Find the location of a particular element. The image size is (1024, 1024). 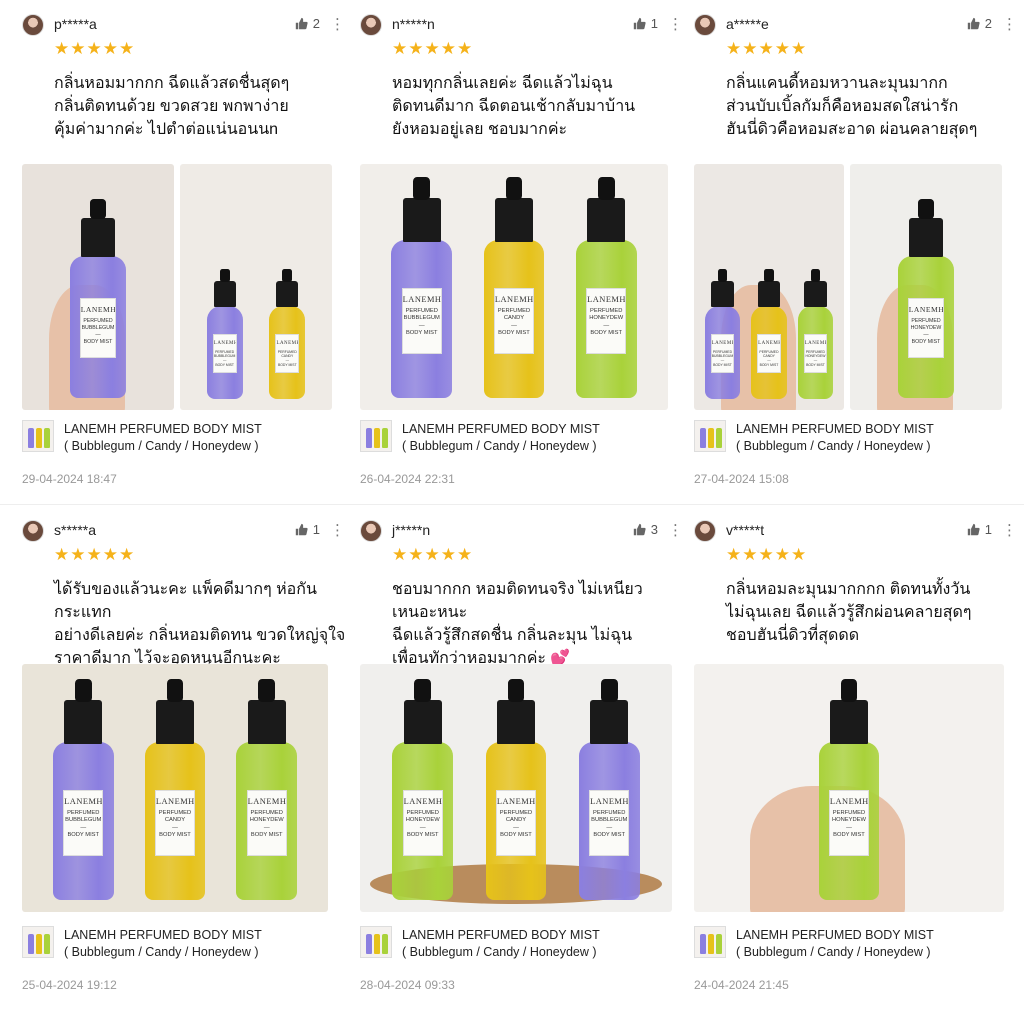

bottle-variant: PERFUMED BUBBLEGUM — BODY MIST is located at coordinates (83, 824).